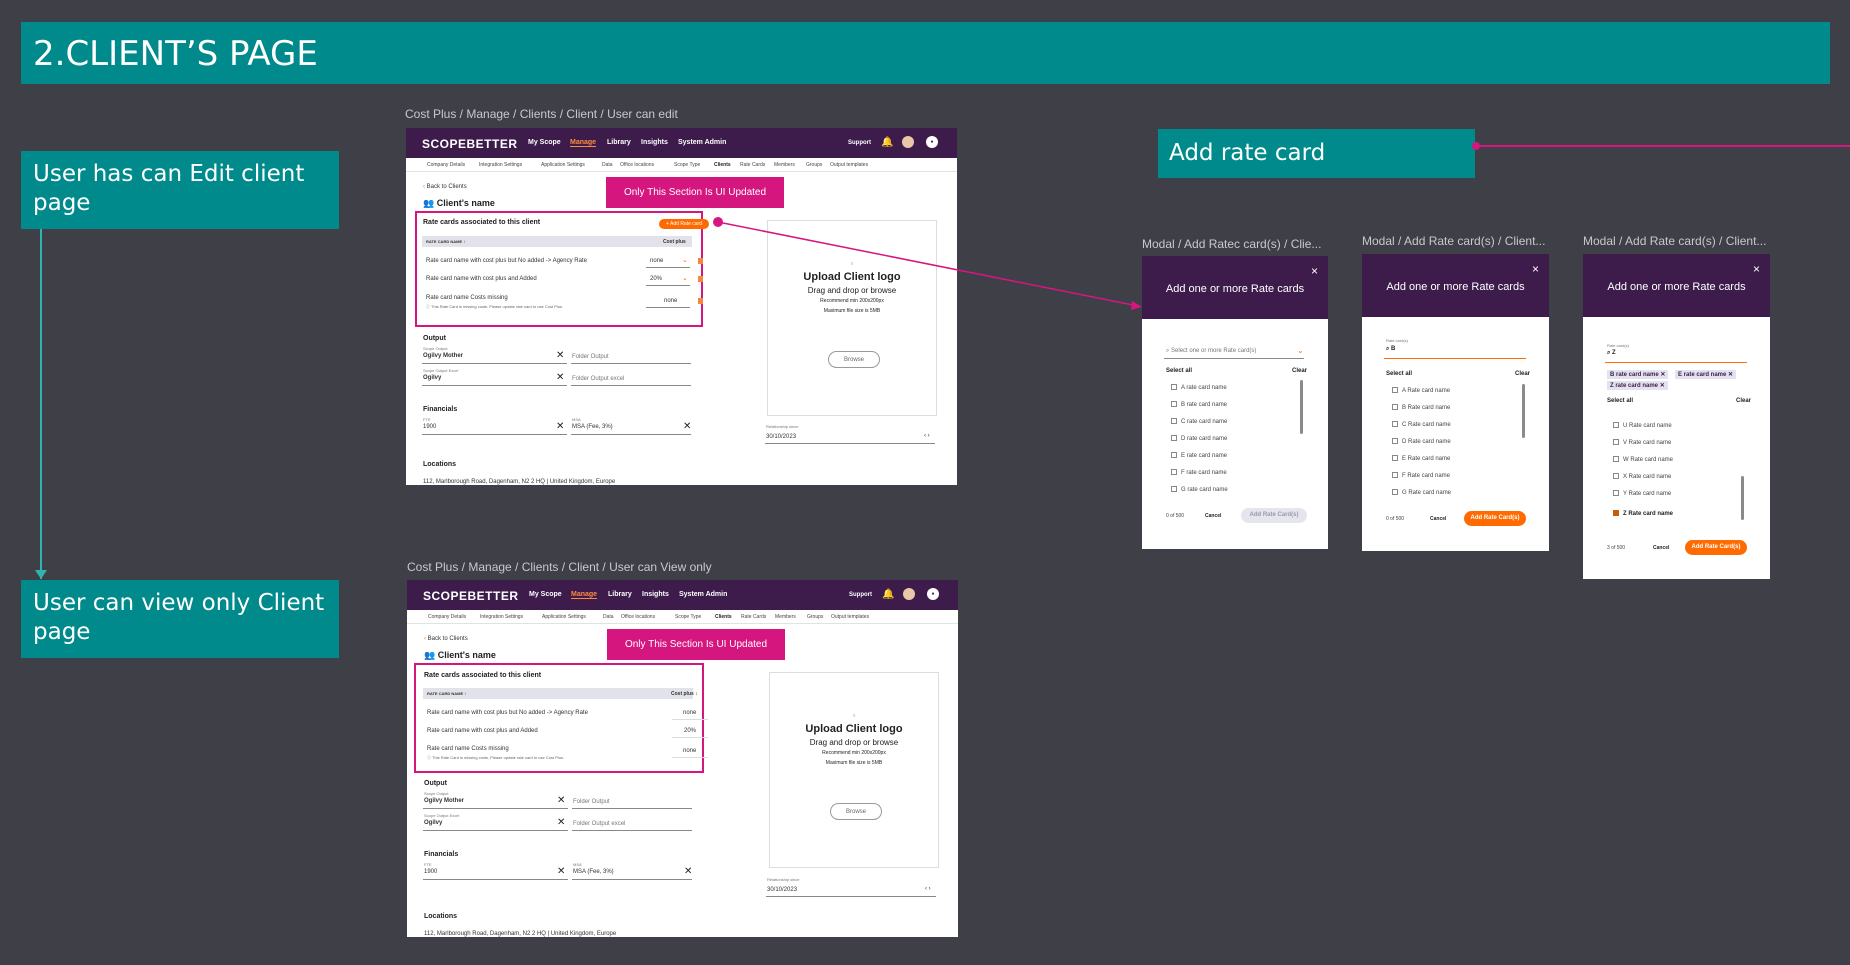 The width and height of the screenshot is (1850, 965). Describe the element at coordinates (1637, 385) in the screenshot. I see `selected-chip: Z rate card name ✕` at that location.